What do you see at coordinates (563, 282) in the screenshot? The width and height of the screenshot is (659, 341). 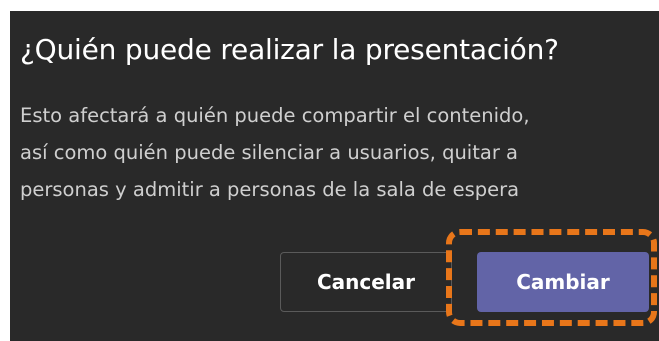 I see `change-button: Cambiar` at bounding box center [563, 282].